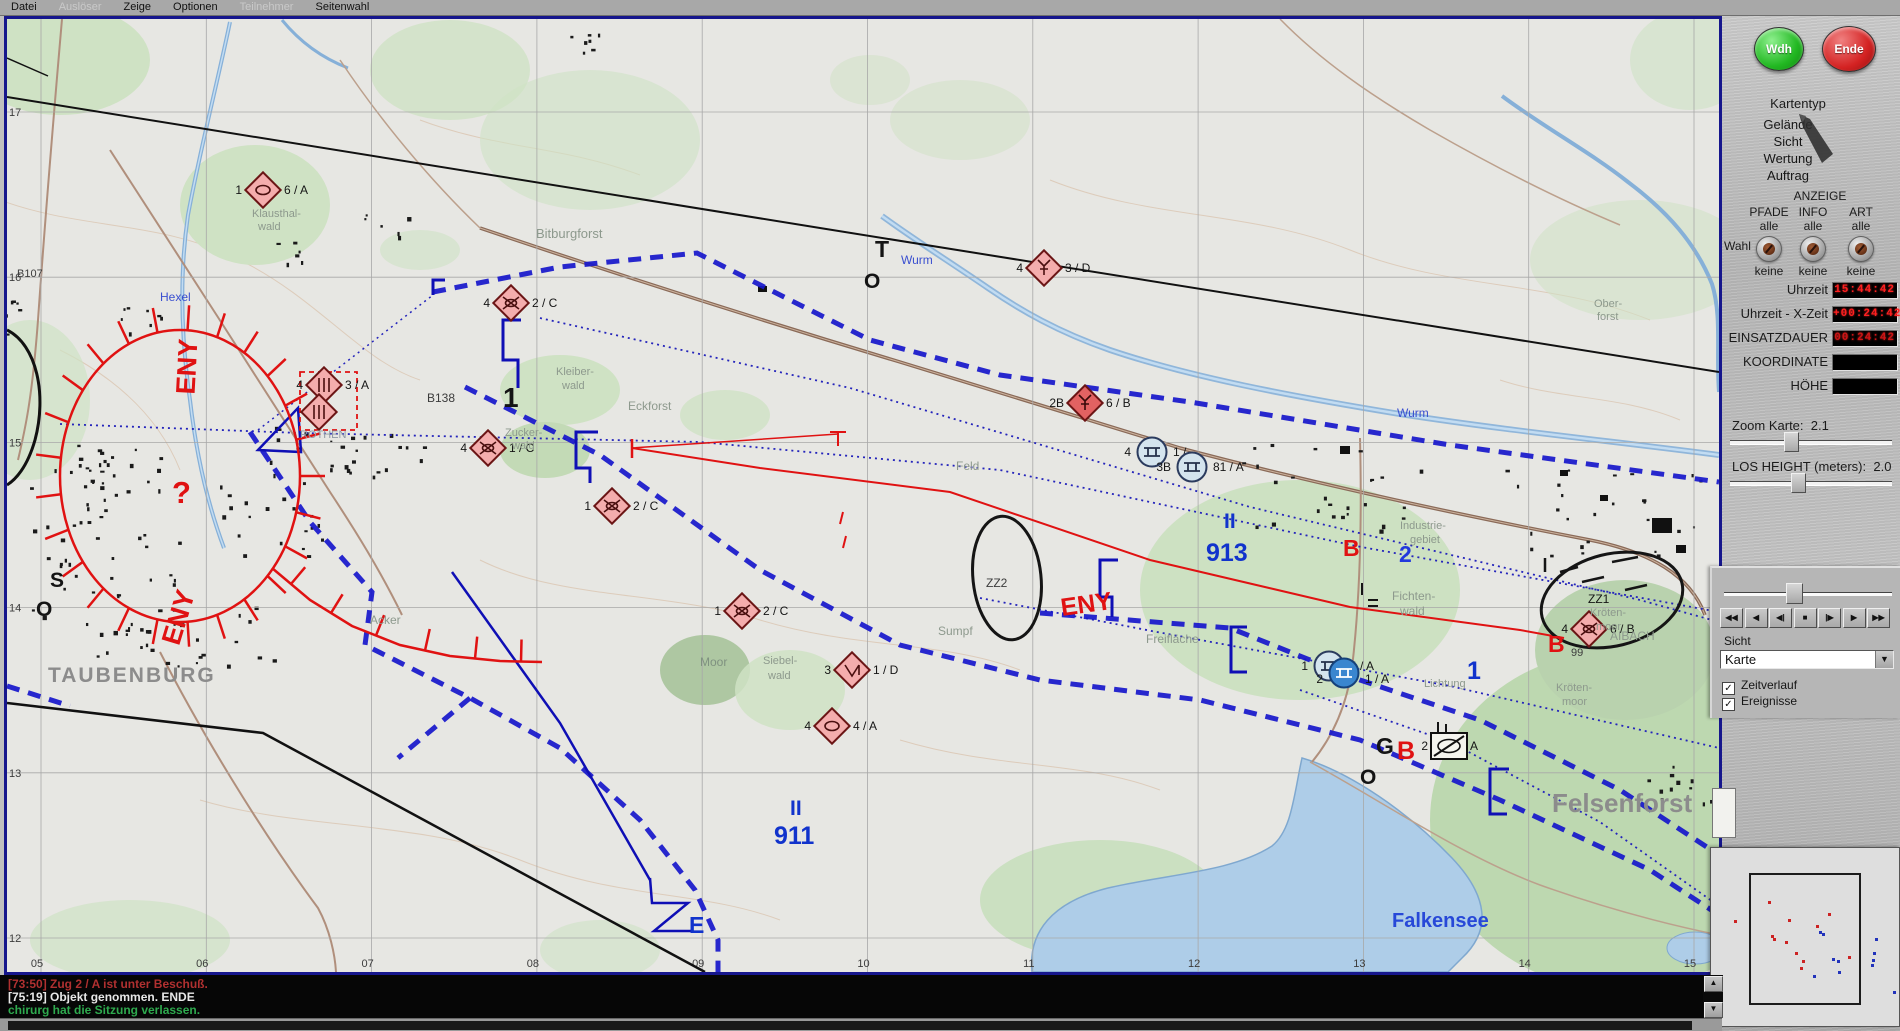 This screenshot has width=1900, height=1031. I want to click on info-knob, so click(1813, 249).